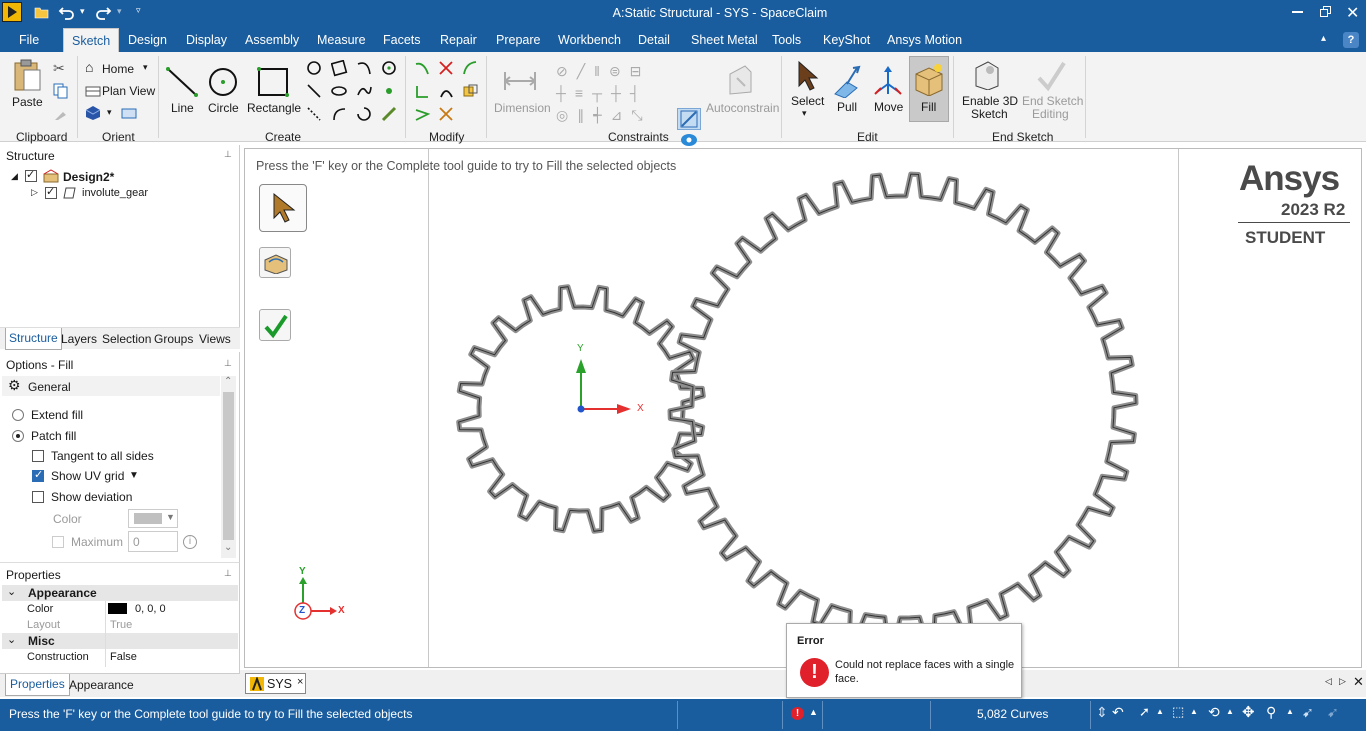 This screenshot has width=1366, height=731. Describe the element at coordinates (1194, 711) in the screenshot. I see `box-select-dropdown-icon: ▲` at that location.